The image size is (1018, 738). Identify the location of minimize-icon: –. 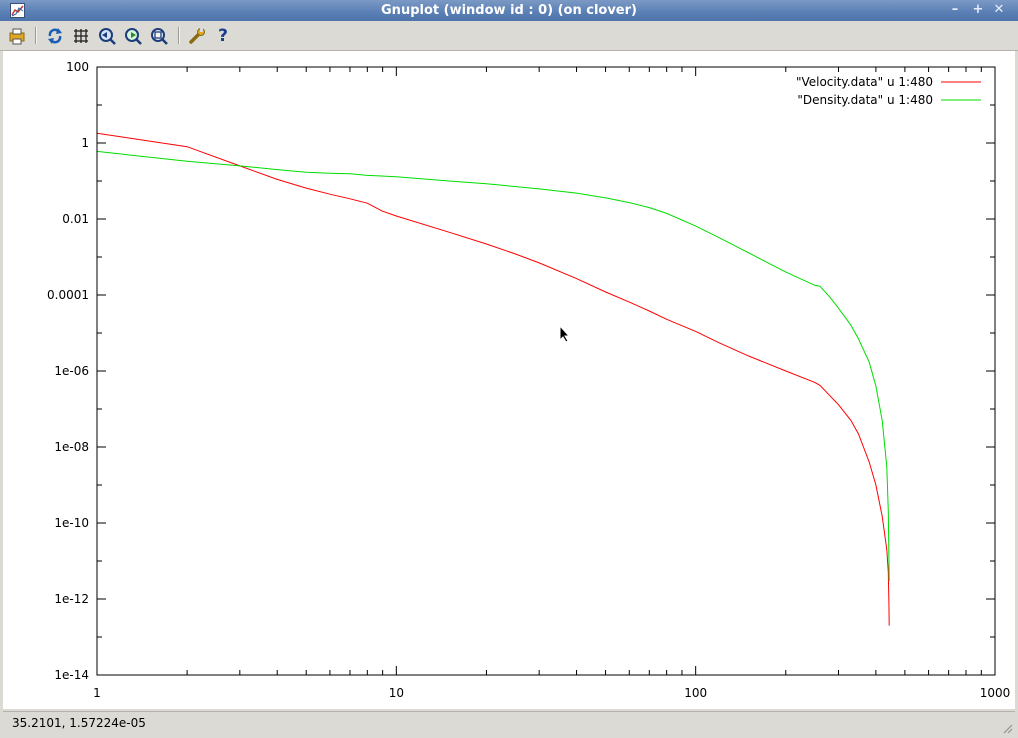
(955, 10).